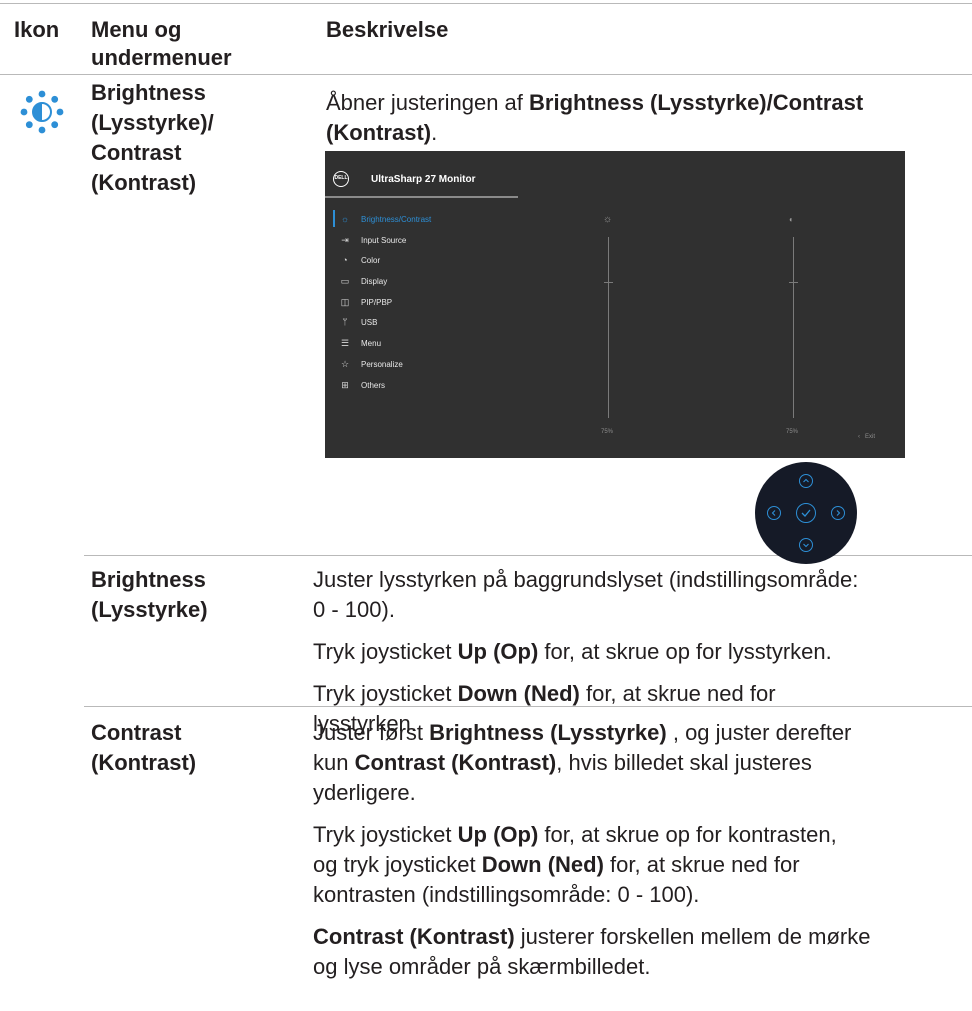 The width and height of the screenshot is (972, 1011). What do you see at coordinates (345, 281) in the screenshot?
I see `monitor-icon: ▭` at bounding box center [345, 281].